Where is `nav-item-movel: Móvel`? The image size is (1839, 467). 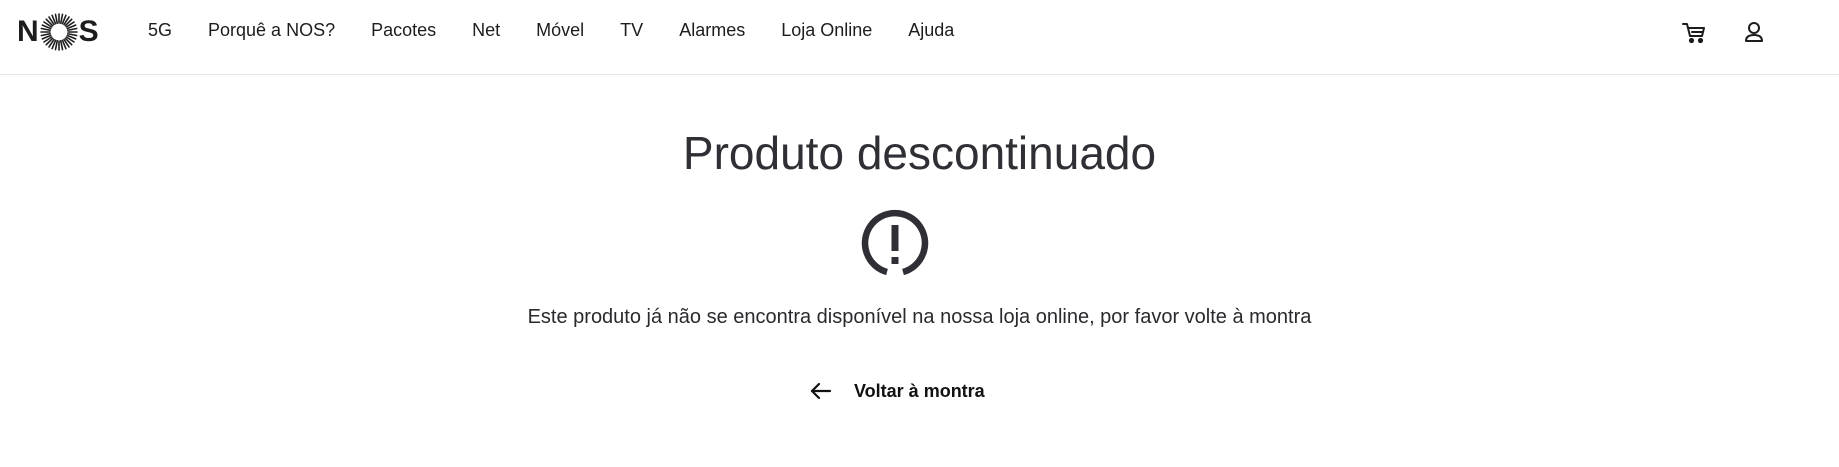
nav-item-movel: Móvel is located at coordinates (560, 30).